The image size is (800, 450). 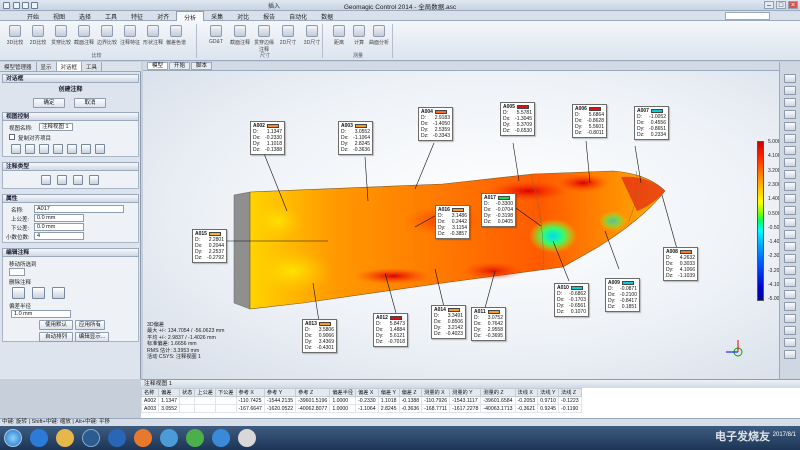 I want to click on q-app-icon, so click(x=221, y=438).